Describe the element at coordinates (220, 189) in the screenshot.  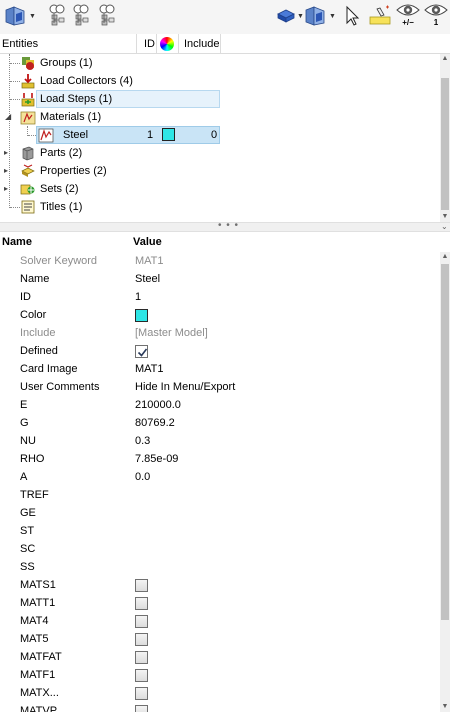
I see `tree-item-sets: ▸ Sets (2)` at that location.